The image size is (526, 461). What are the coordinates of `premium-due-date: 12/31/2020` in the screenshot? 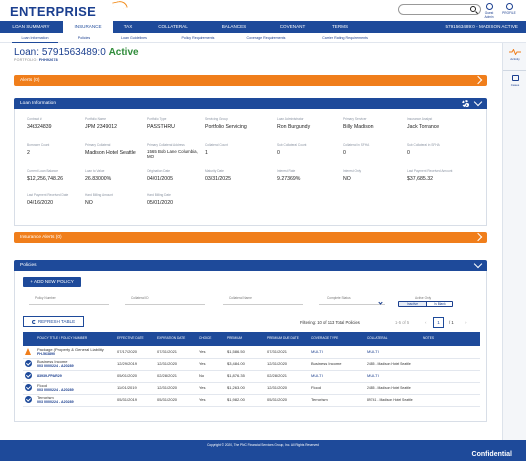 It's located at (287, 388).